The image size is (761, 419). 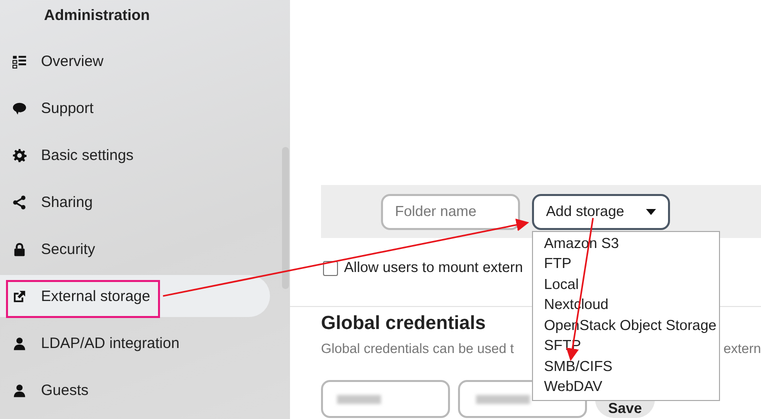 I want to click on section-title: Global credentials, so click(x=403, y=324).